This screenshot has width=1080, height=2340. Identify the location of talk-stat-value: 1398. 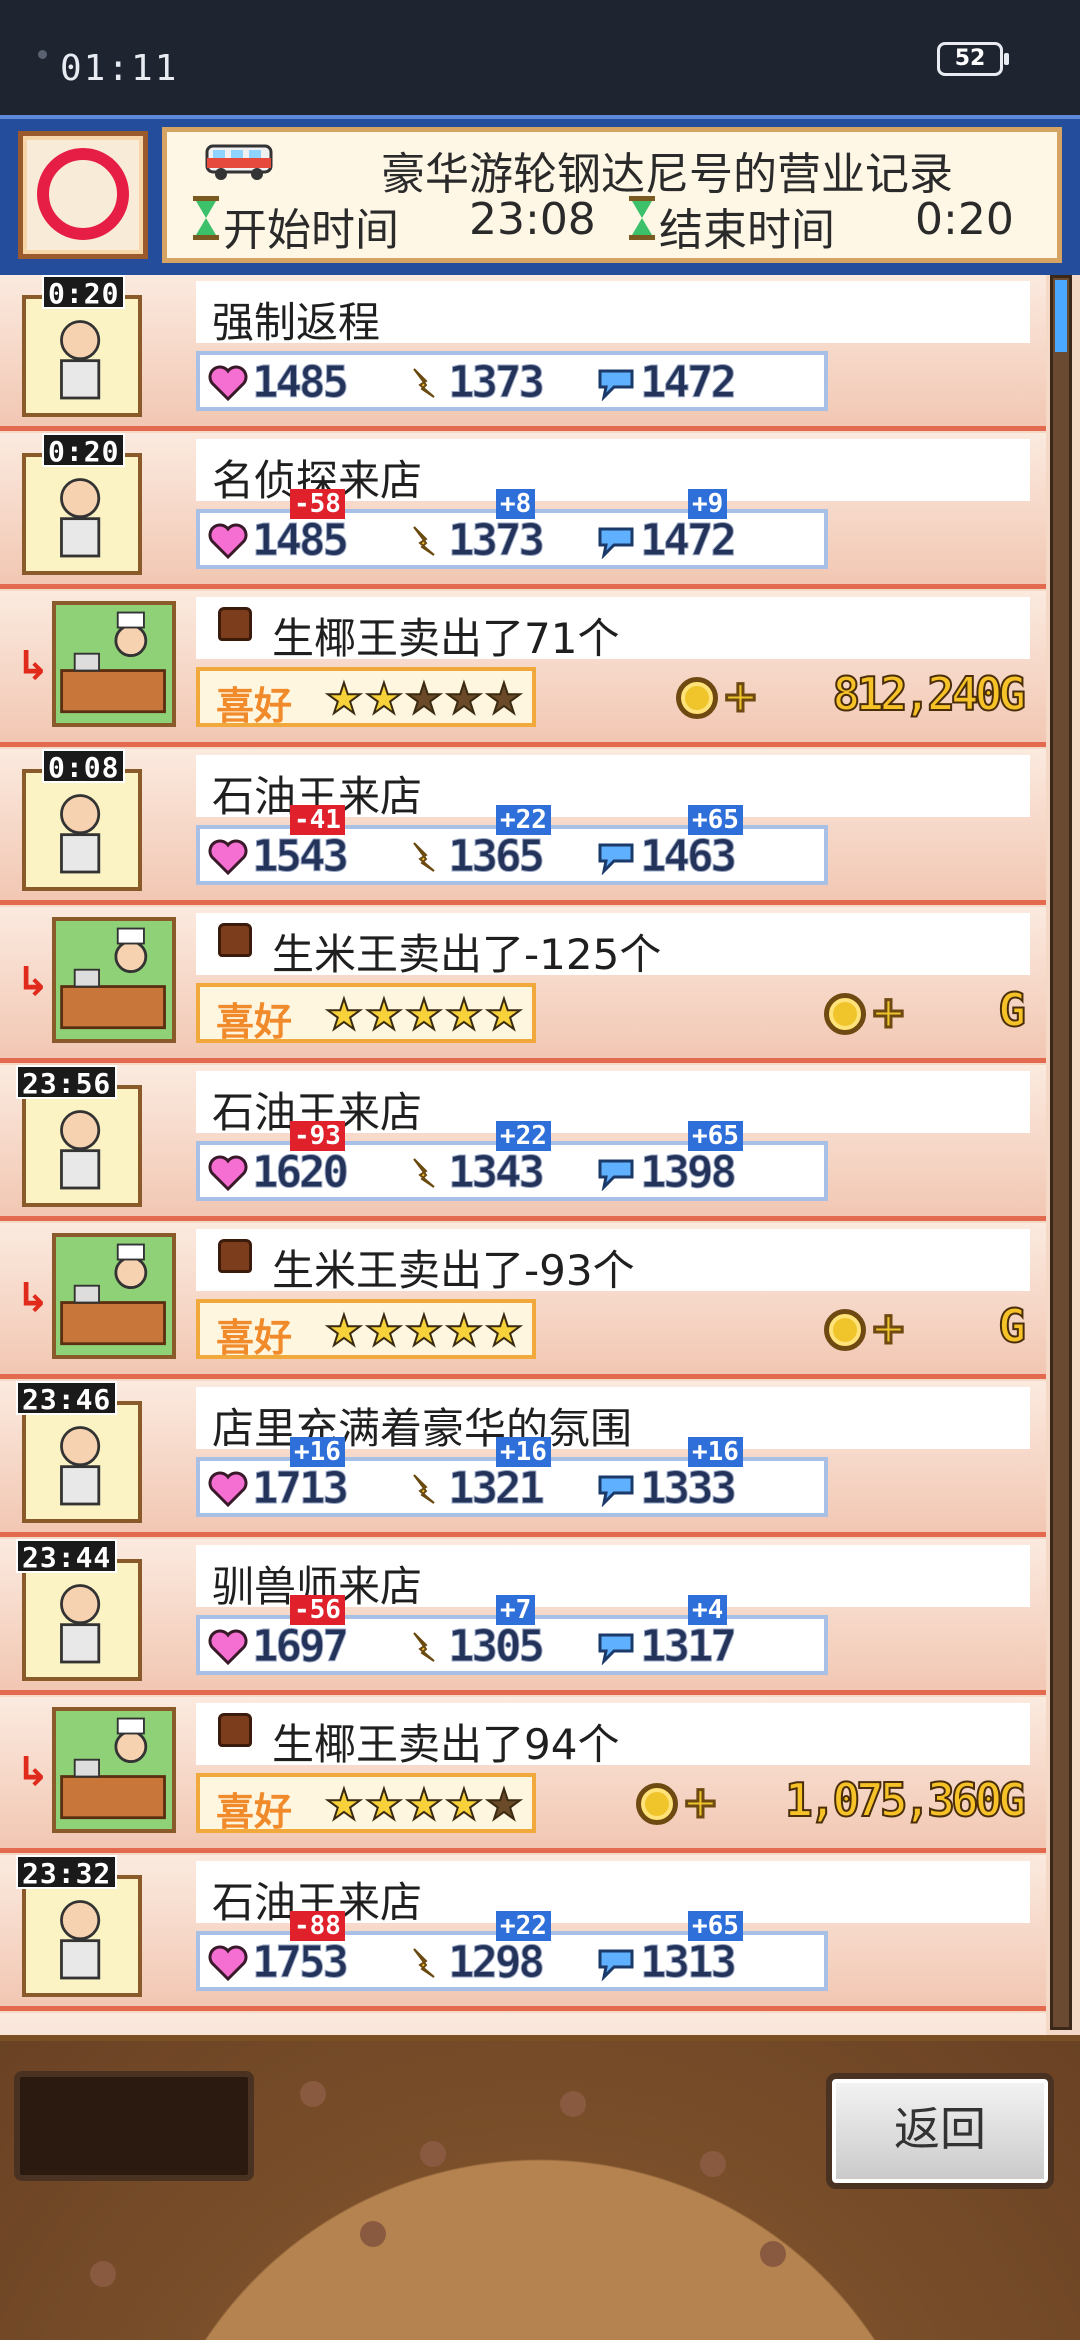
(689, 1173).